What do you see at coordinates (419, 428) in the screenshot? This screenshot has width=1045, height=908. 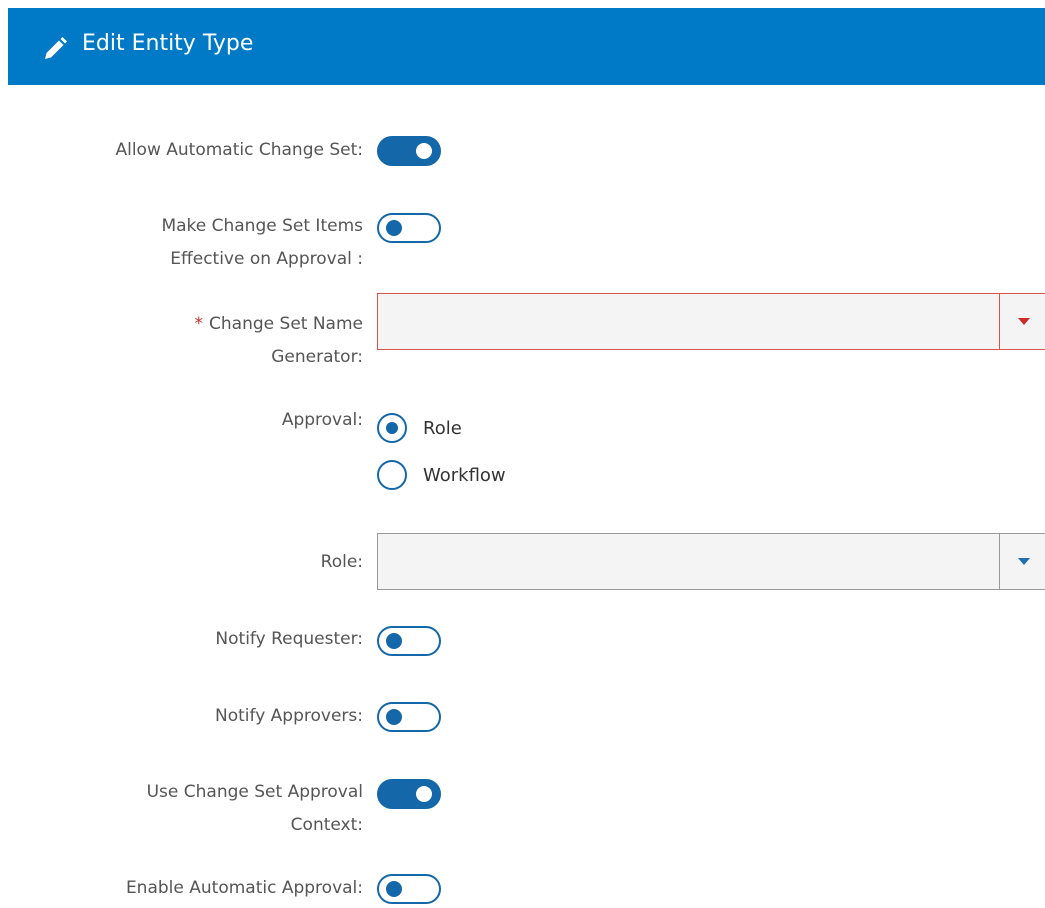 I see `approval-option-role: Role` at bounding box center [419, 428].